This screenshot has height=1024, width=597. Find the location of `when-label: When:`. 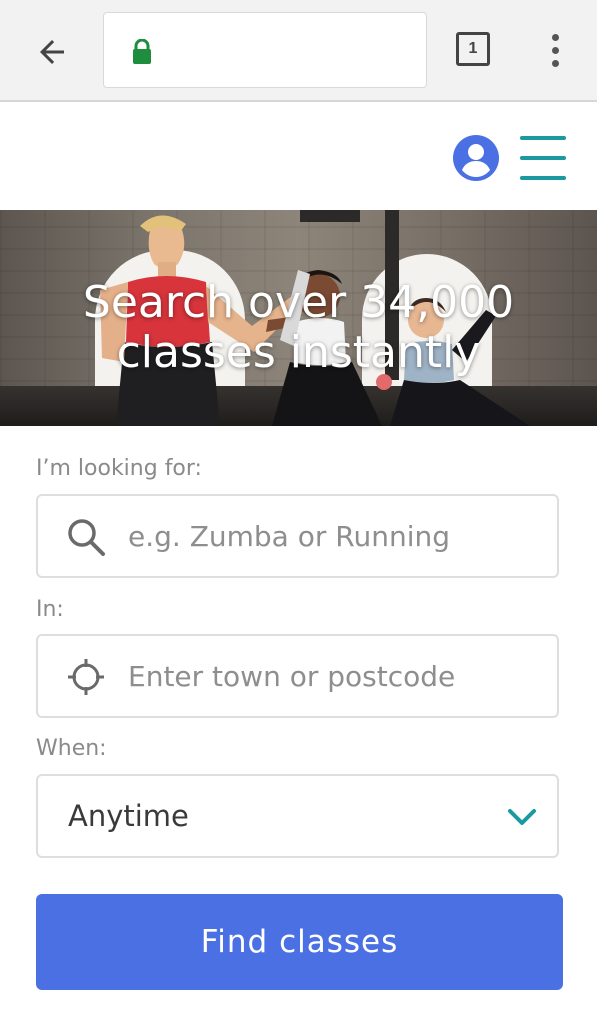

when-label: When: is located at coordinates (71, 748).